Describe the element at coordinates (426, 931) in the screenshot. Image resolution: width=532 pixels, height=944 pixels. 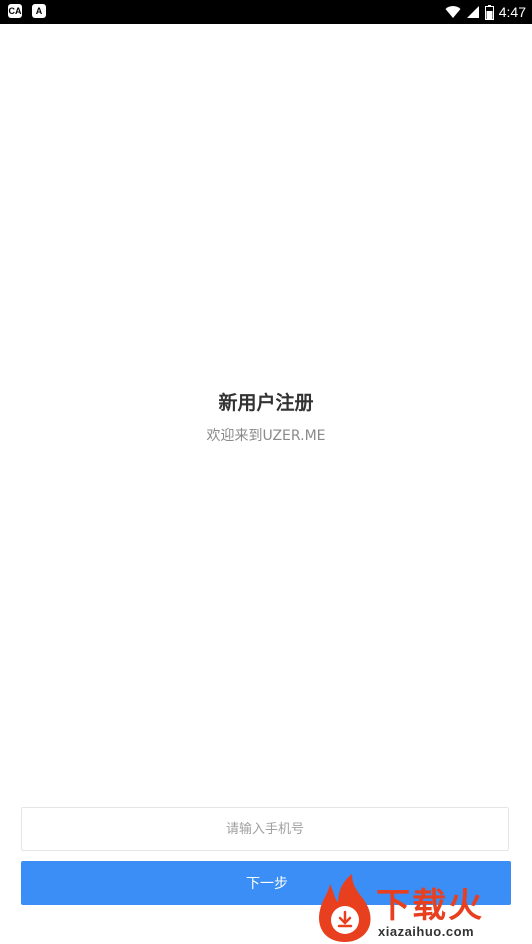
I see `watermark-domain: xiazaihuo.com` at that location.